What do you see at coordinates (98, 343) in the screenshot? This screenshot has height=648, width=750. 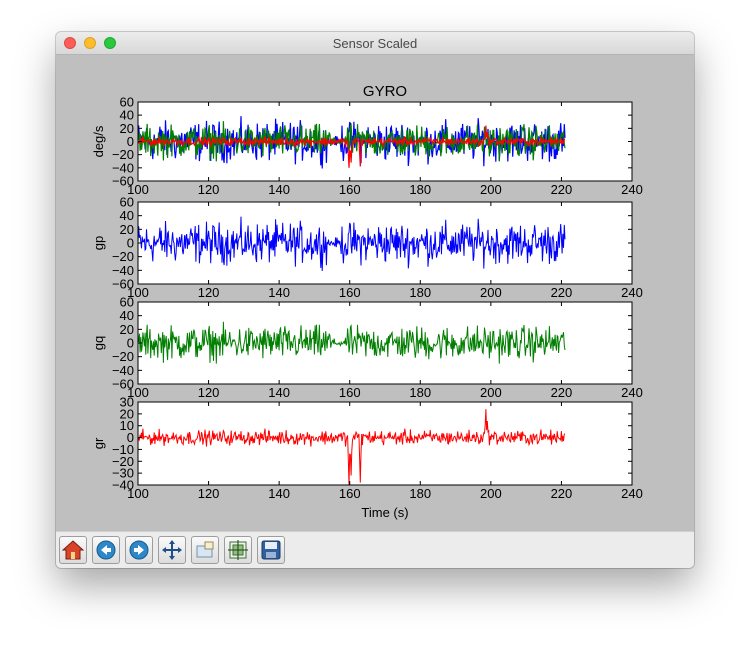 I see `y-axis-label: gq` at bounding box center [98, 343].